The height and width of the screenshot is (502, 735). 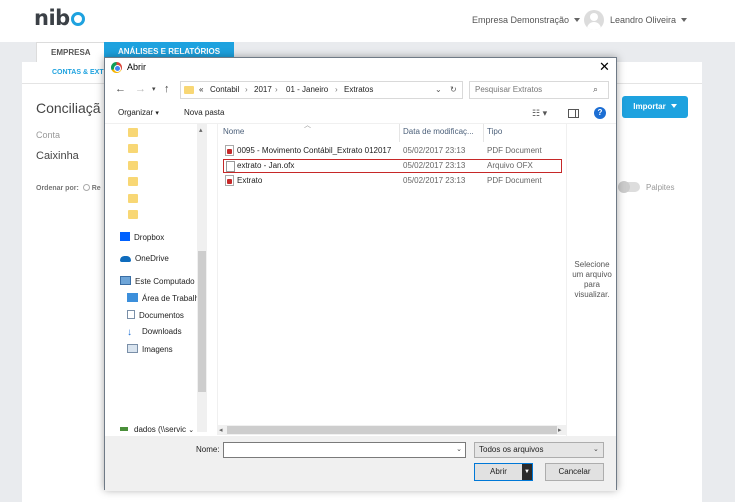 What do you see at coordinates (344, 450) in the screenshot?
I see `filename-input: ⌄` at bounding box center [344, 450].